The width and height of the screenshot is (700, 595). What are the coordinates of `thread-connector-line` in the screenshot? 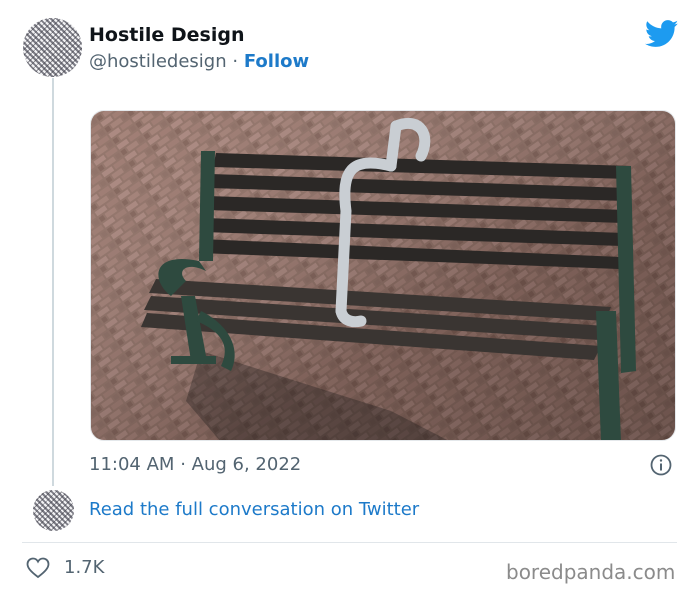 It's located at (53, 282).